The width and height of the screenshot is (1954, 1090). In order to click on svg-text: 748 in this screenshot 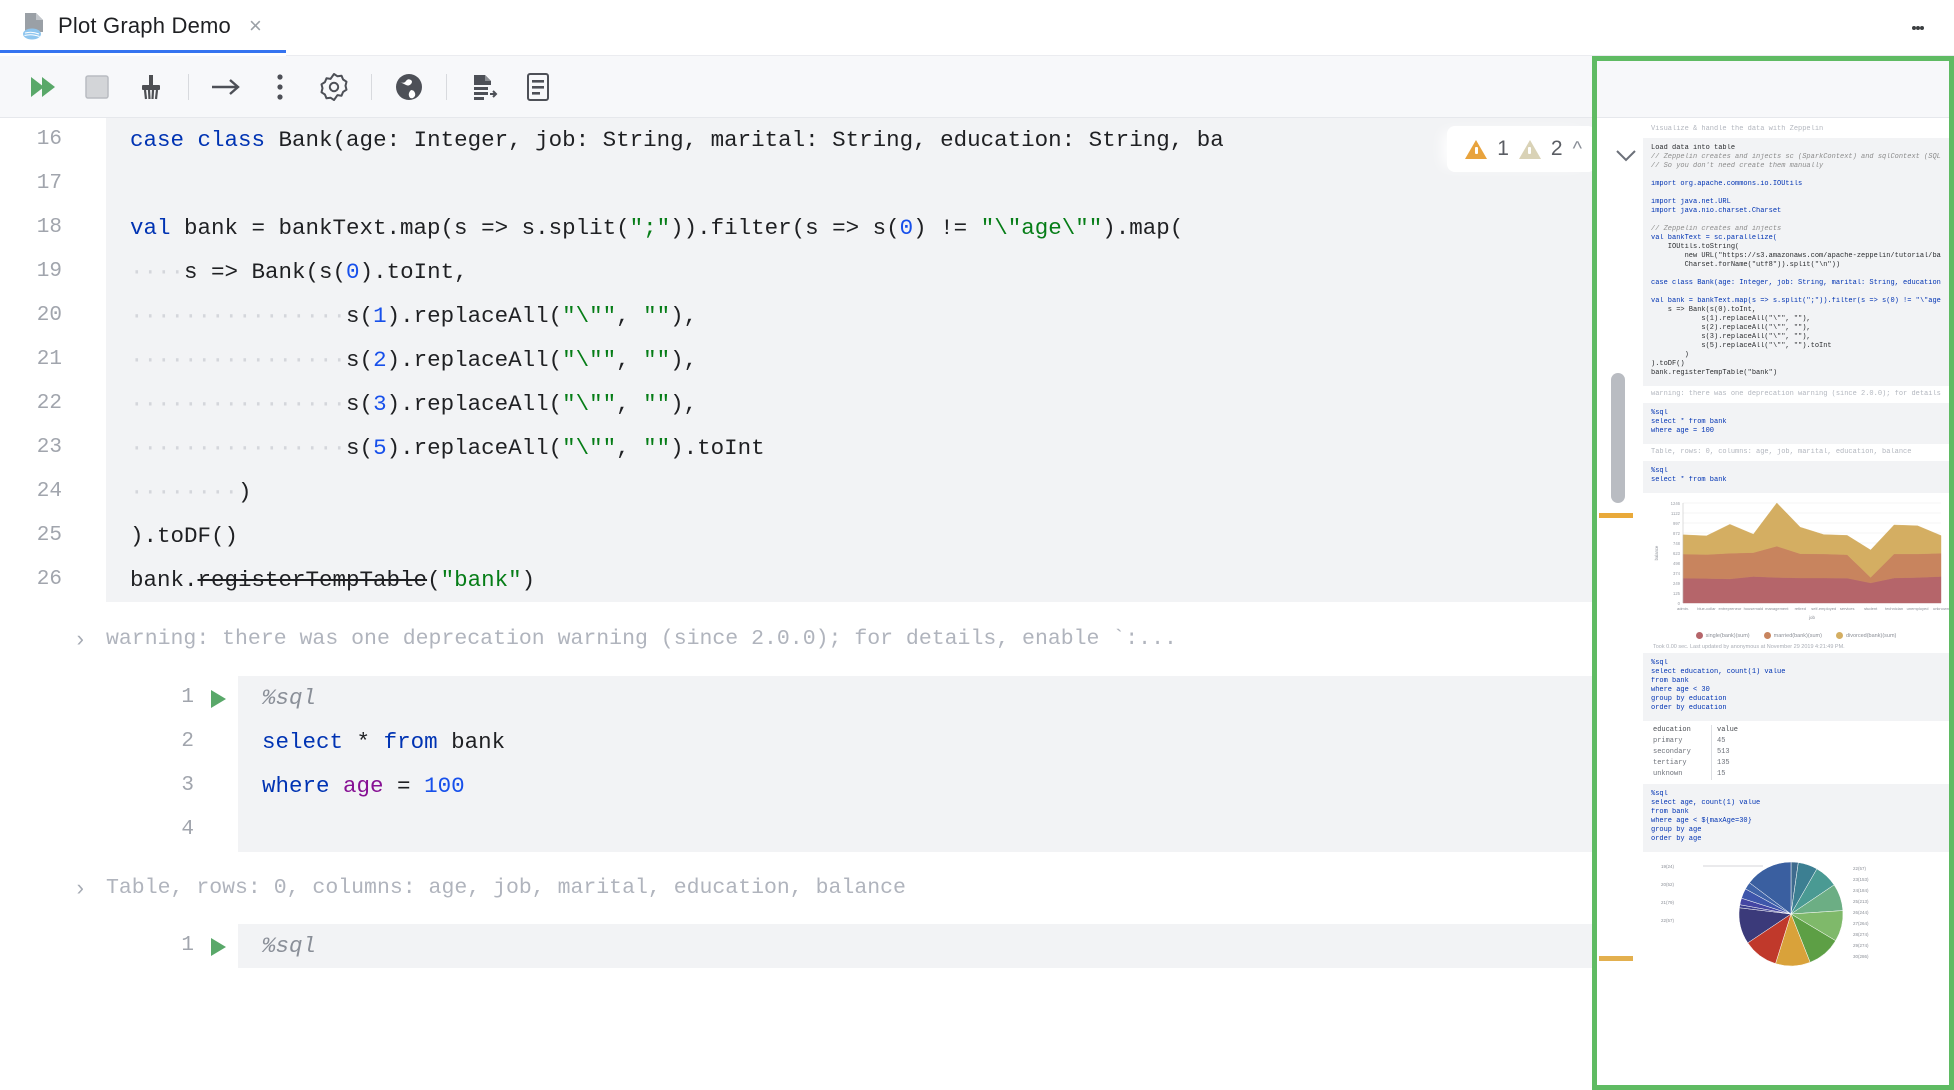, I will do `click(1677, 543)`.